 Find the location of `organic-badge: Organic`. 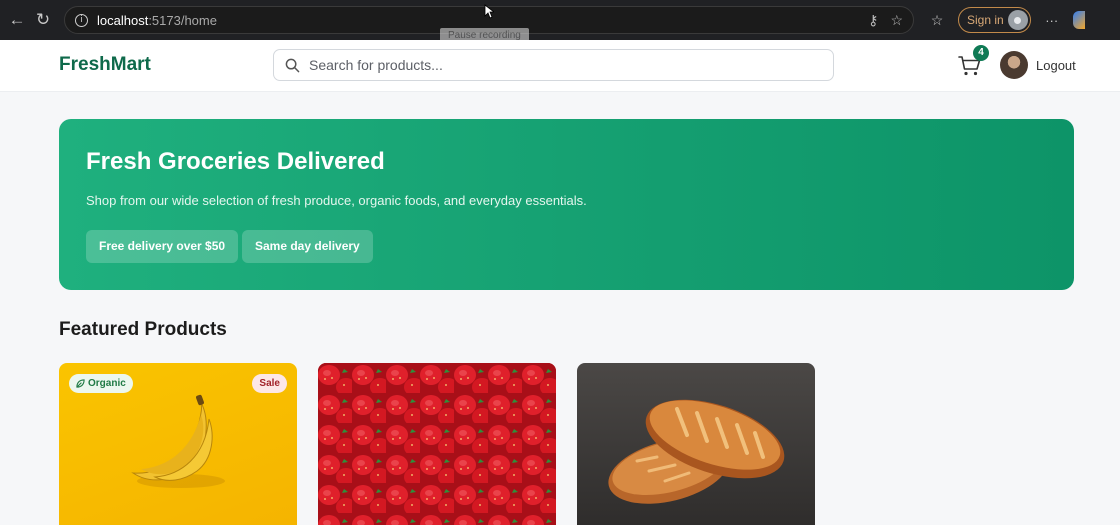

organic-badge: Organic is located at coordinates (101, 383).